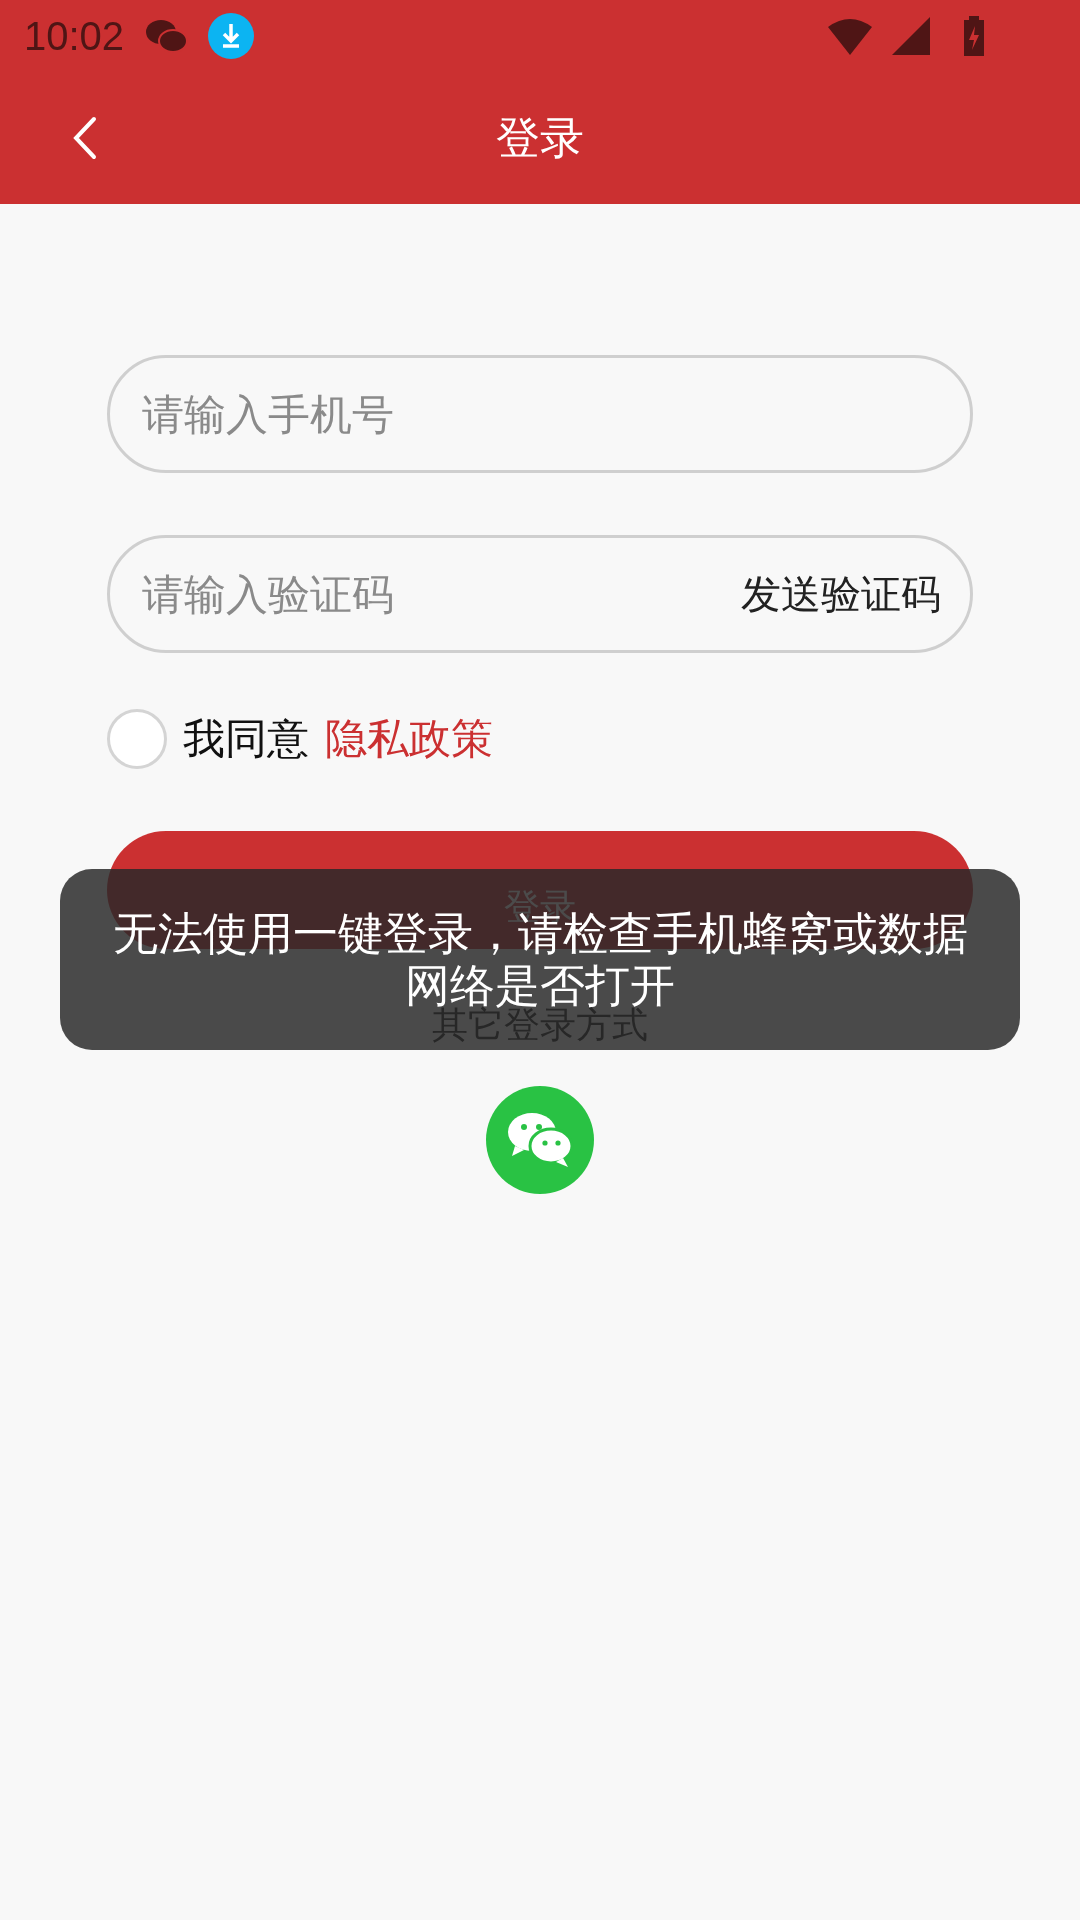  Describe the element at coordinates (540, 137) in the screenshot. I see `page-title: 登录` at that location.